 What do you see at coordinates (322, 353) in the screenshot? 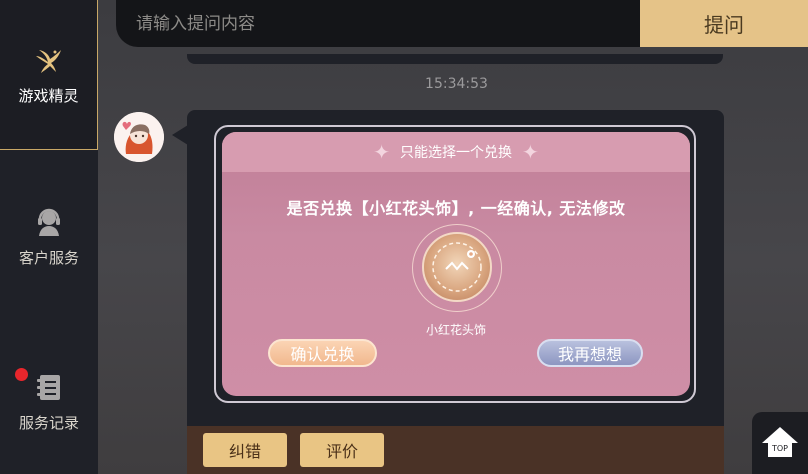
I see `confirm-exchange-button: 确认兑换` at bounding box center [322, 353].